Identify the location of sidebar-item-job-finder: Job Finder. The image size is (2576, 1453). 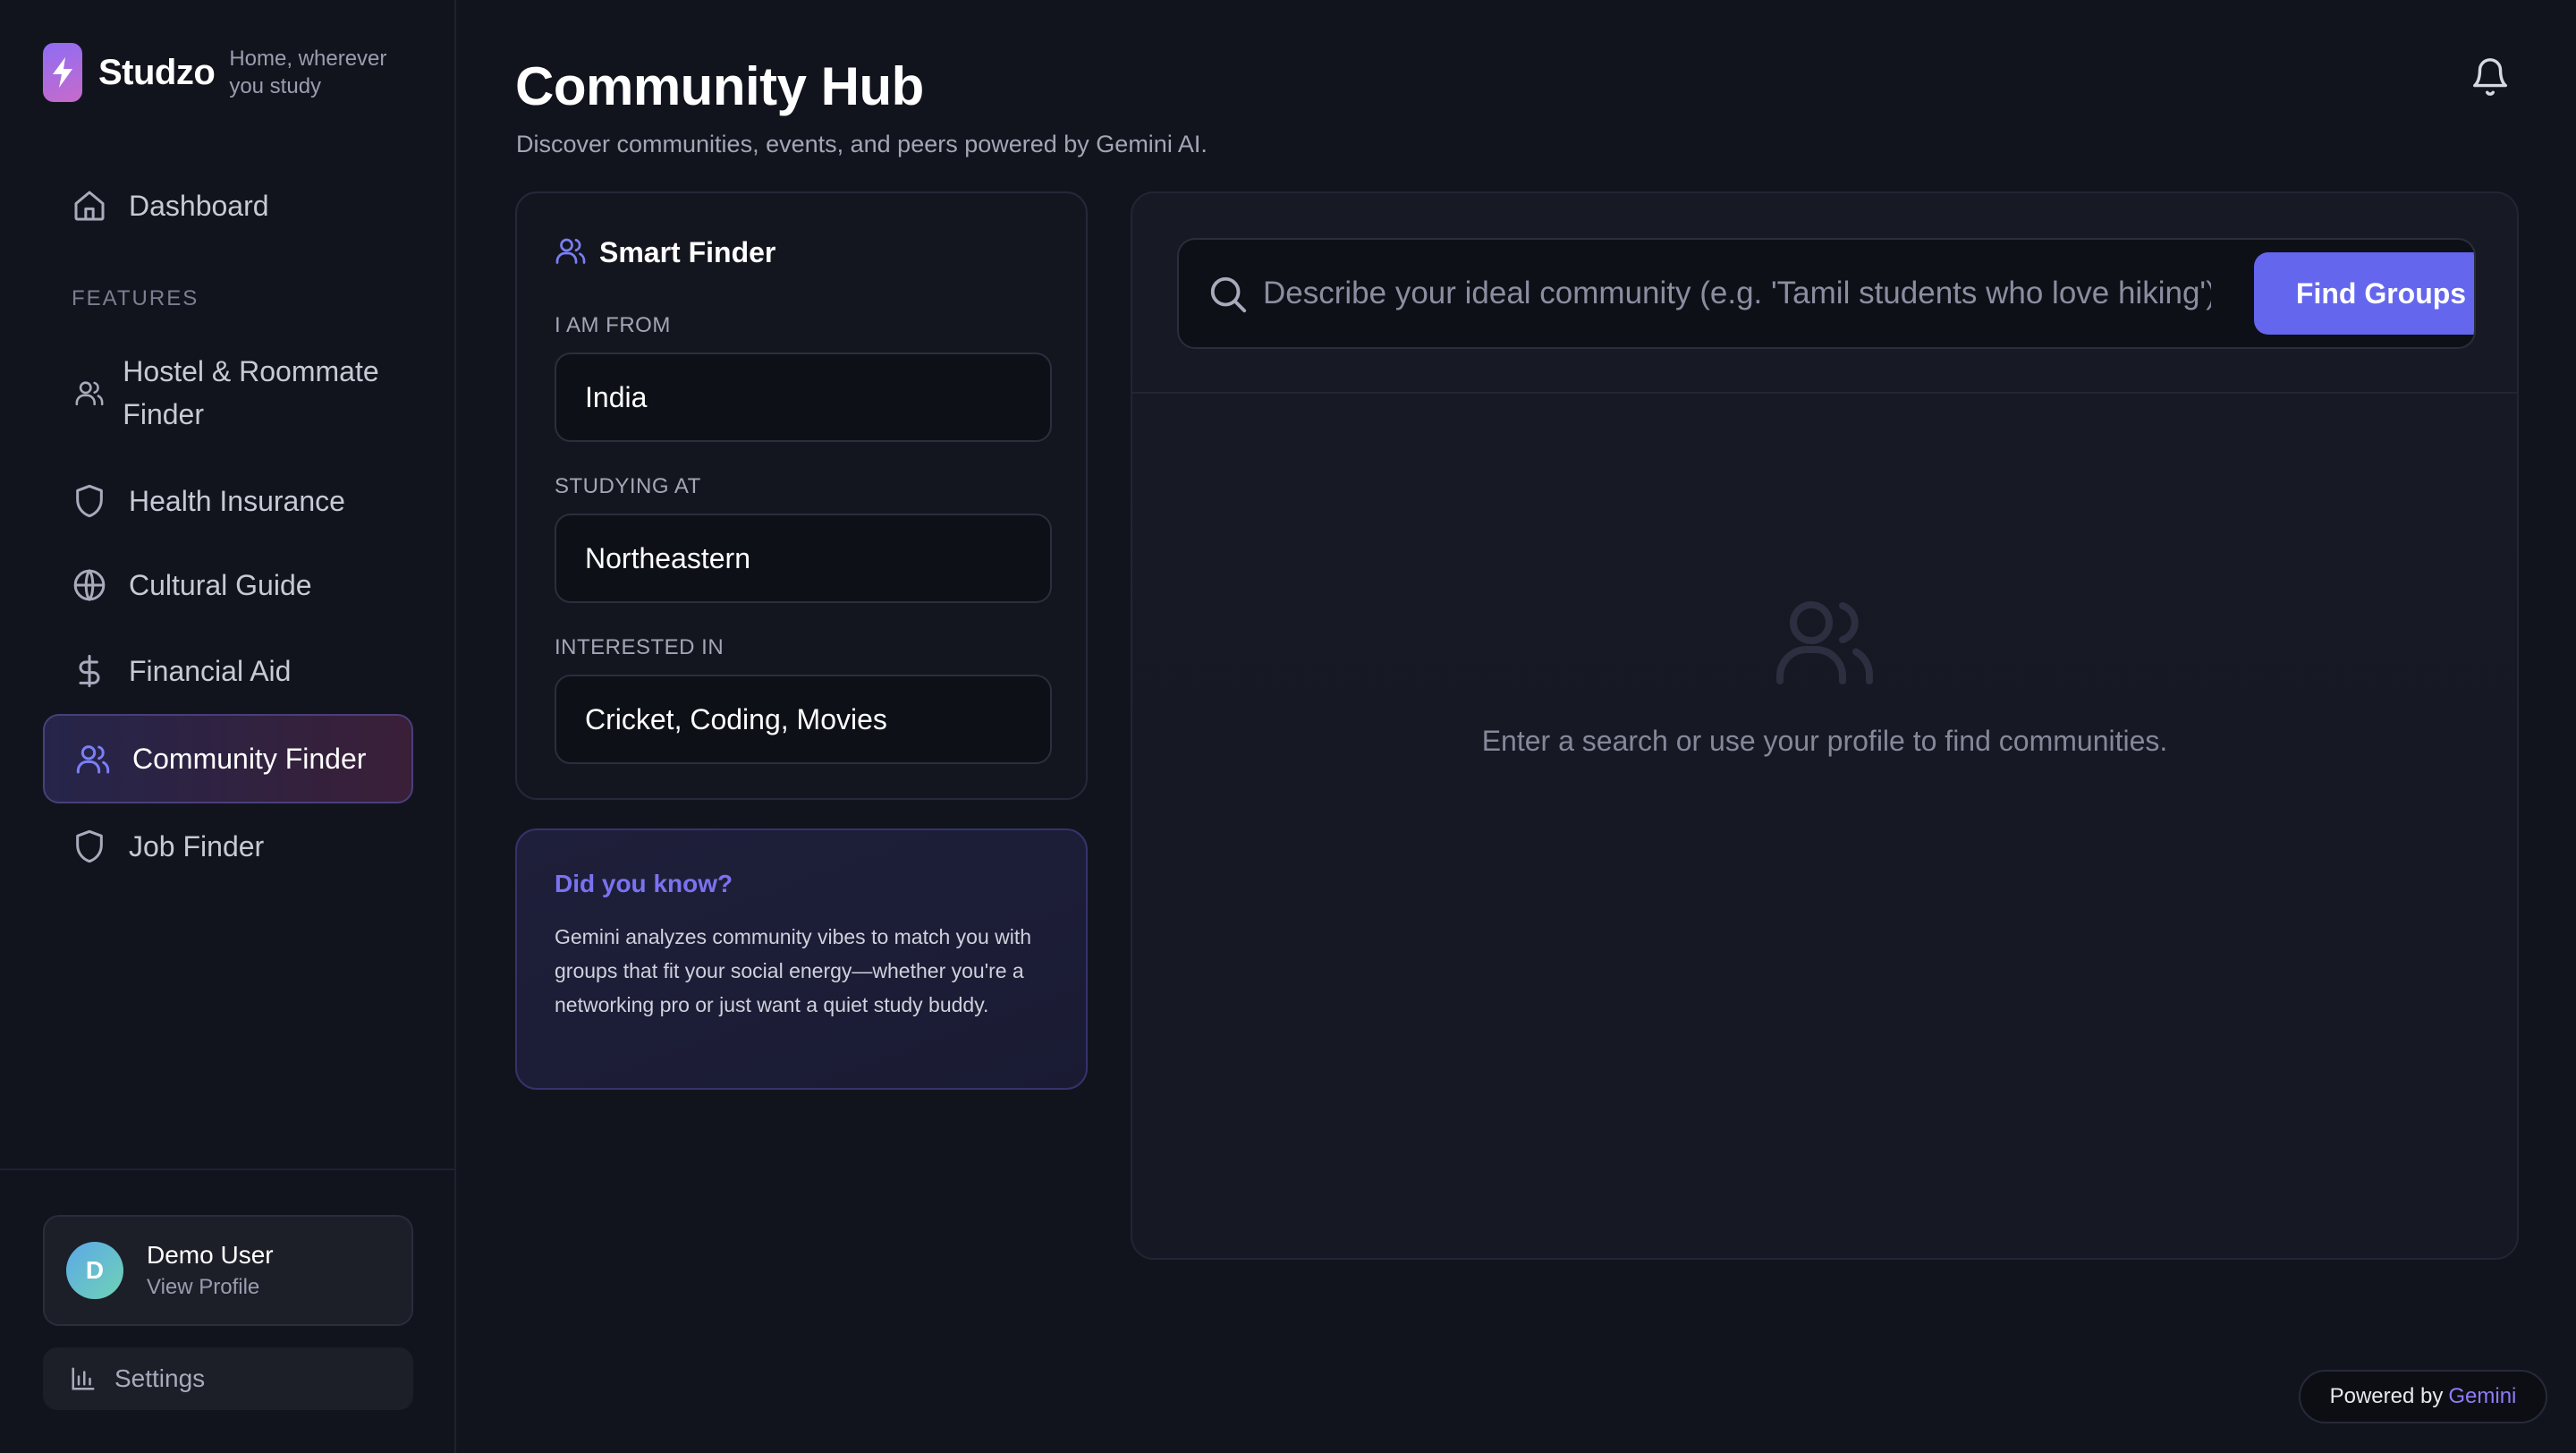
(228, 846).